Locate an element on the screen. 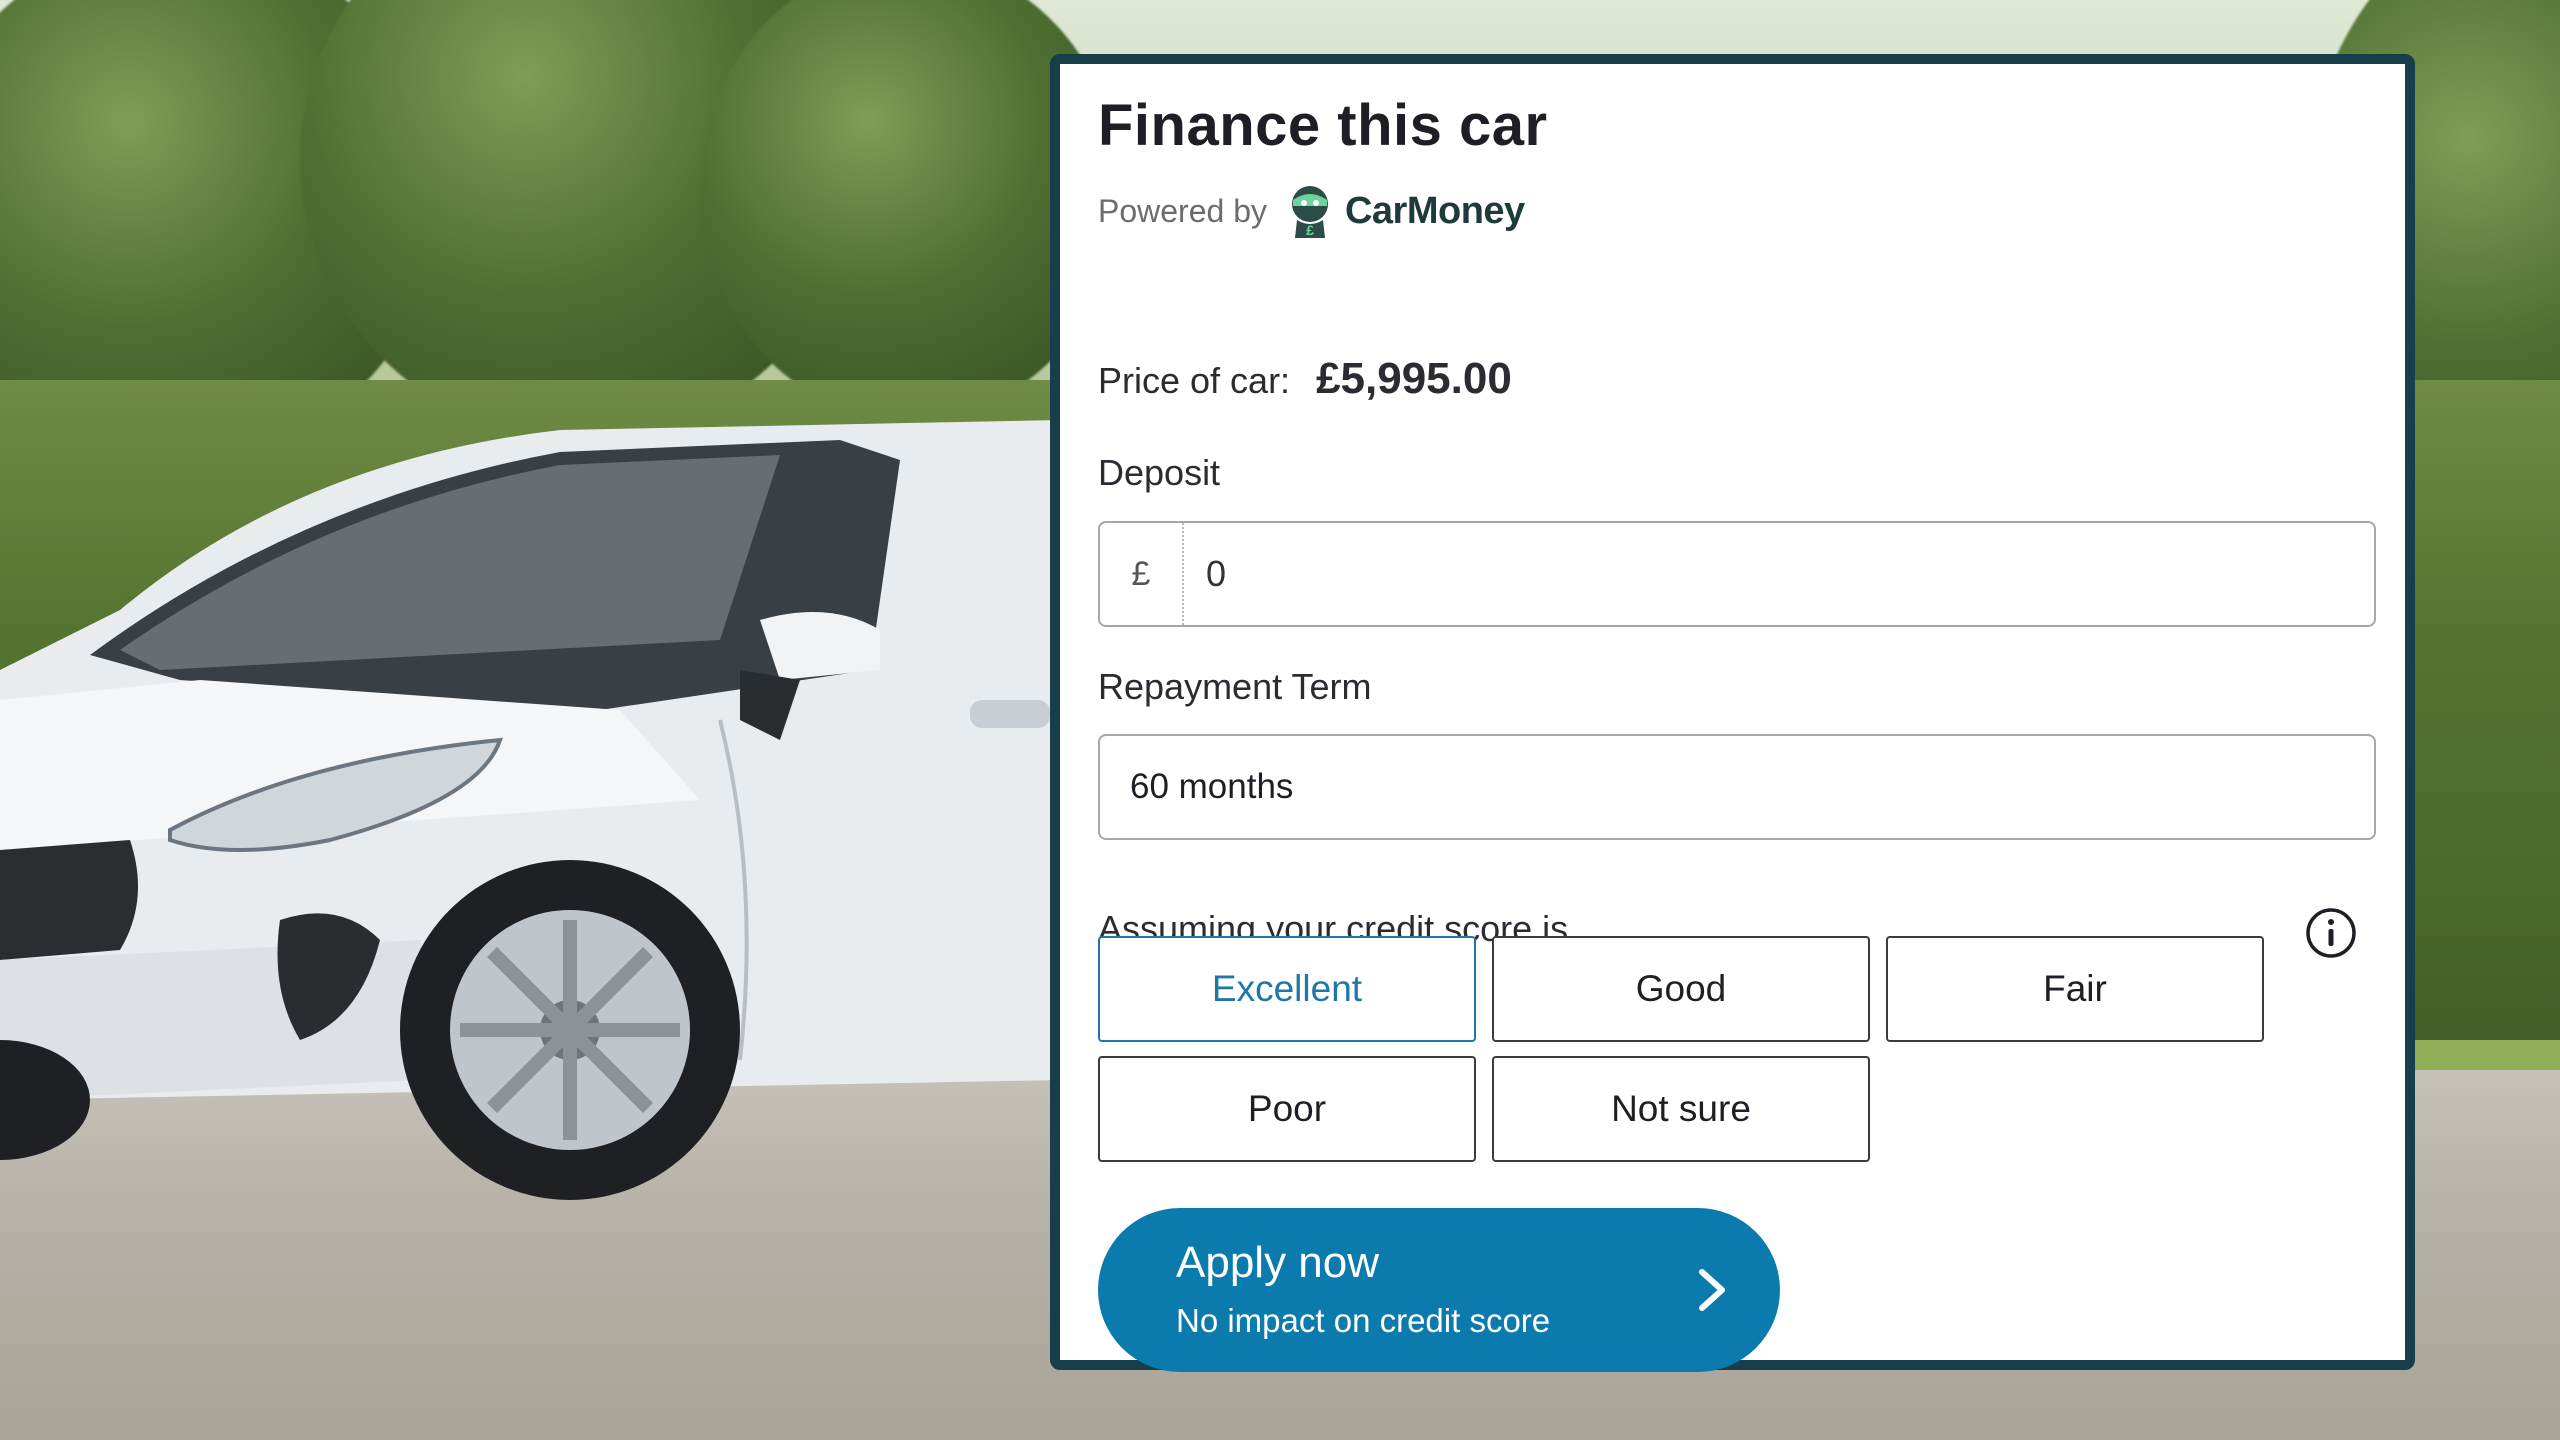 The height and width of the screenshot is (1440, 2560). deposit-input: £ 0 is located at coordinates (1737, 574).